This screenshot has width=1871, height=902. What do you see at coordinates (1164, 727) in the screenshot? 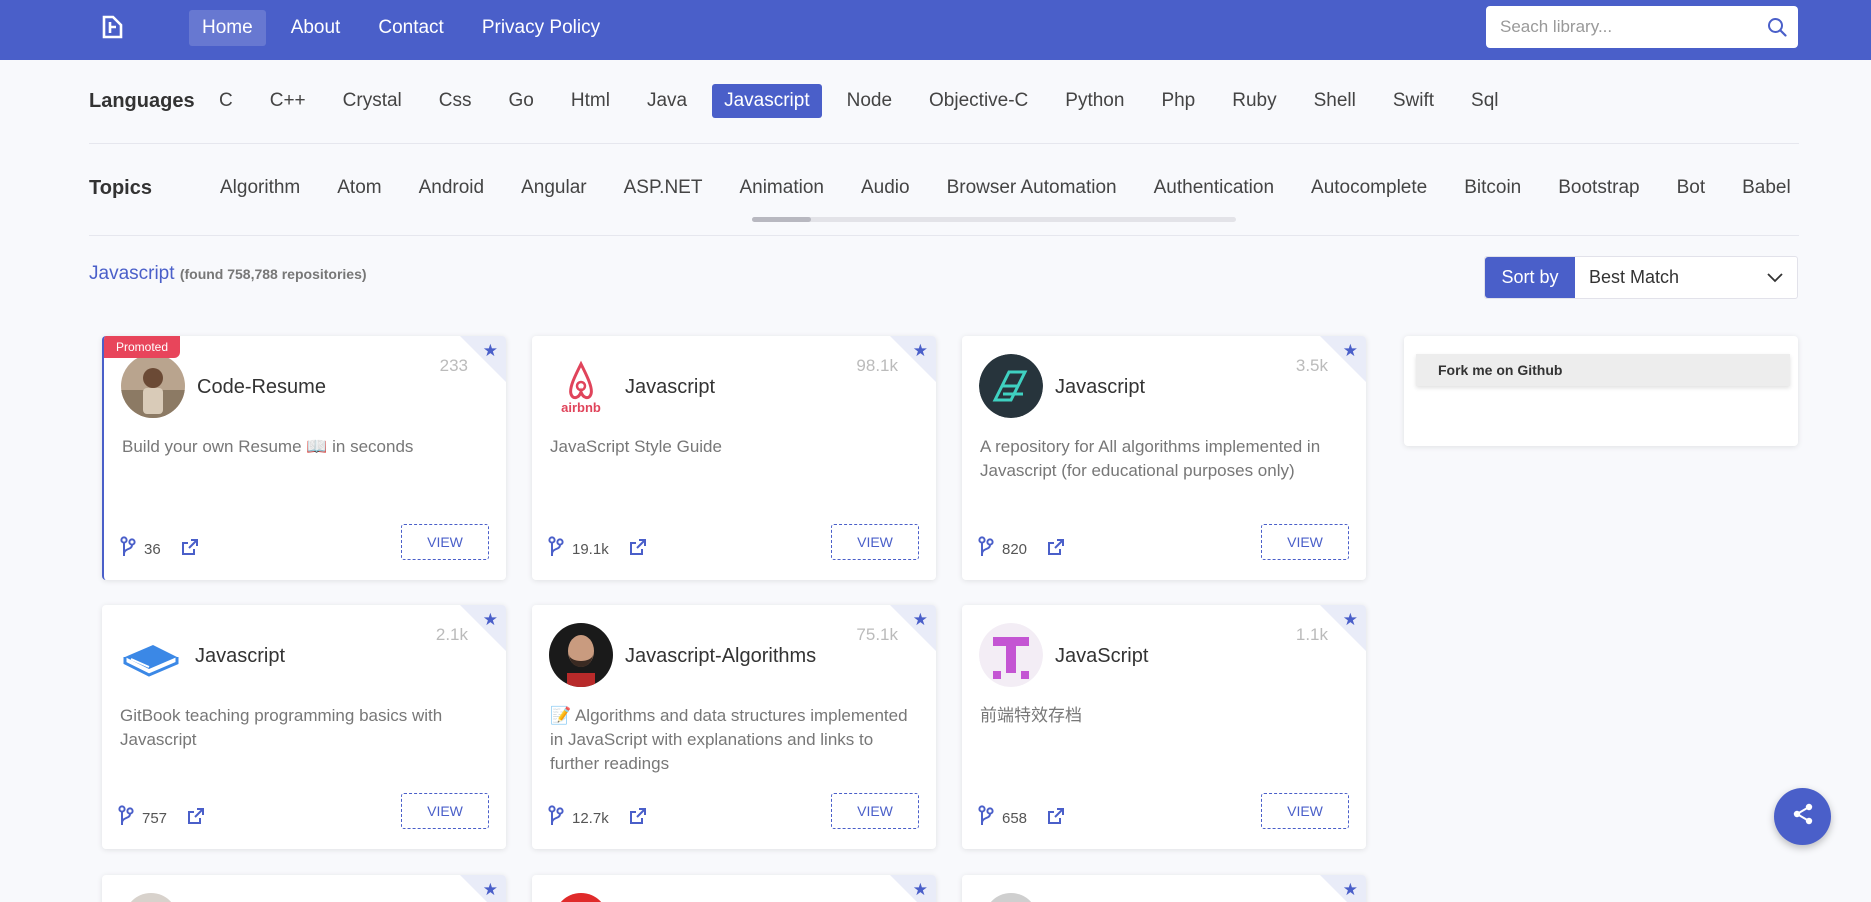
I see `repo-card: ★ 1.1k JavaScript 前端特效存档 658 VIEW` at bounding box center [1164, 727].